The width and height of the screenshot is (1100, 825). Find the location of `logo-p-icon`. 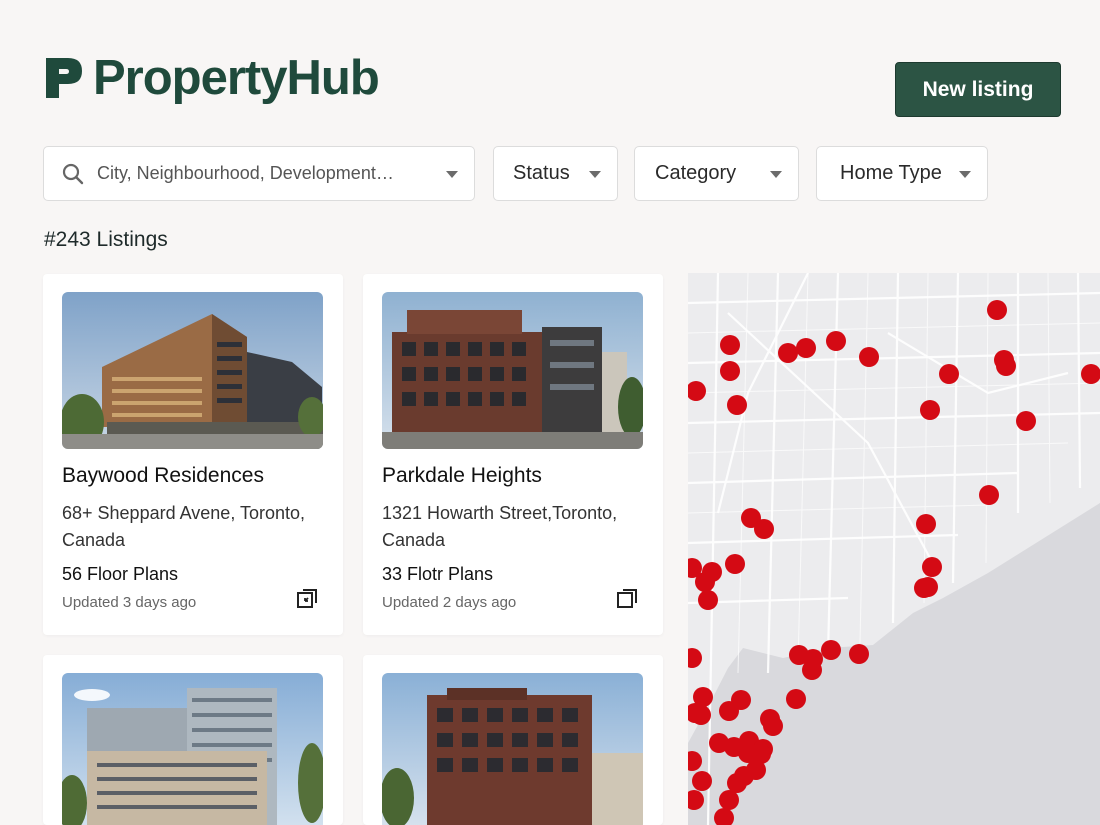

logo-p-icon is located at coordinates (64, 78).